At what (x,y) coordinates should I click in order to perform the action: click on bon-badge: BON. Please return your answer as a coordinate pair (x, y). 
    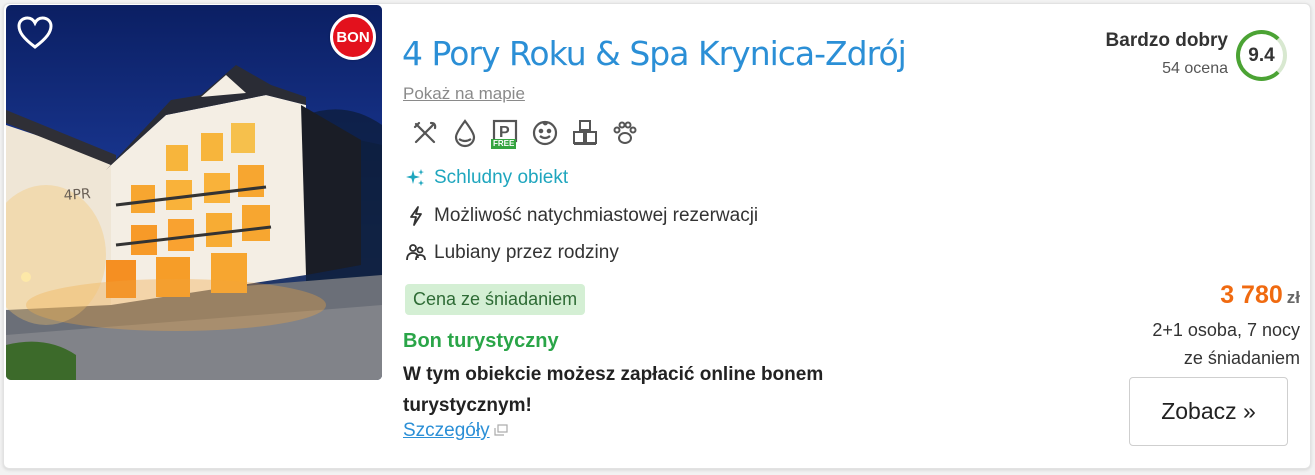
    Looking at the image, I should click on (353, 37).